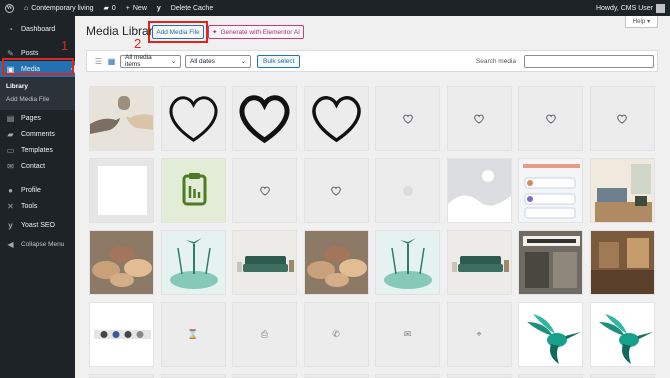 Image resolution: width=670 pixels, height=378 pixels. What do you see at coordinates (37, 86) in the screenshot?
I see `submenu-item-library: Library` at bounding box center [37, 86].